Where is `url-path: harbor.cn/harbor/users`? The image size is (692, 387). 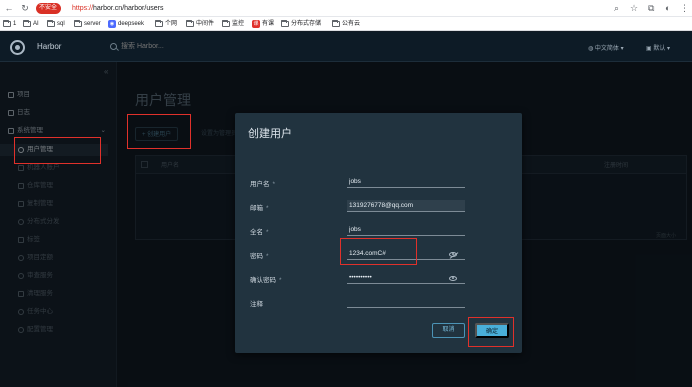
url-path: harbor.cn/harbor/users is located at coordinates (128, 8).